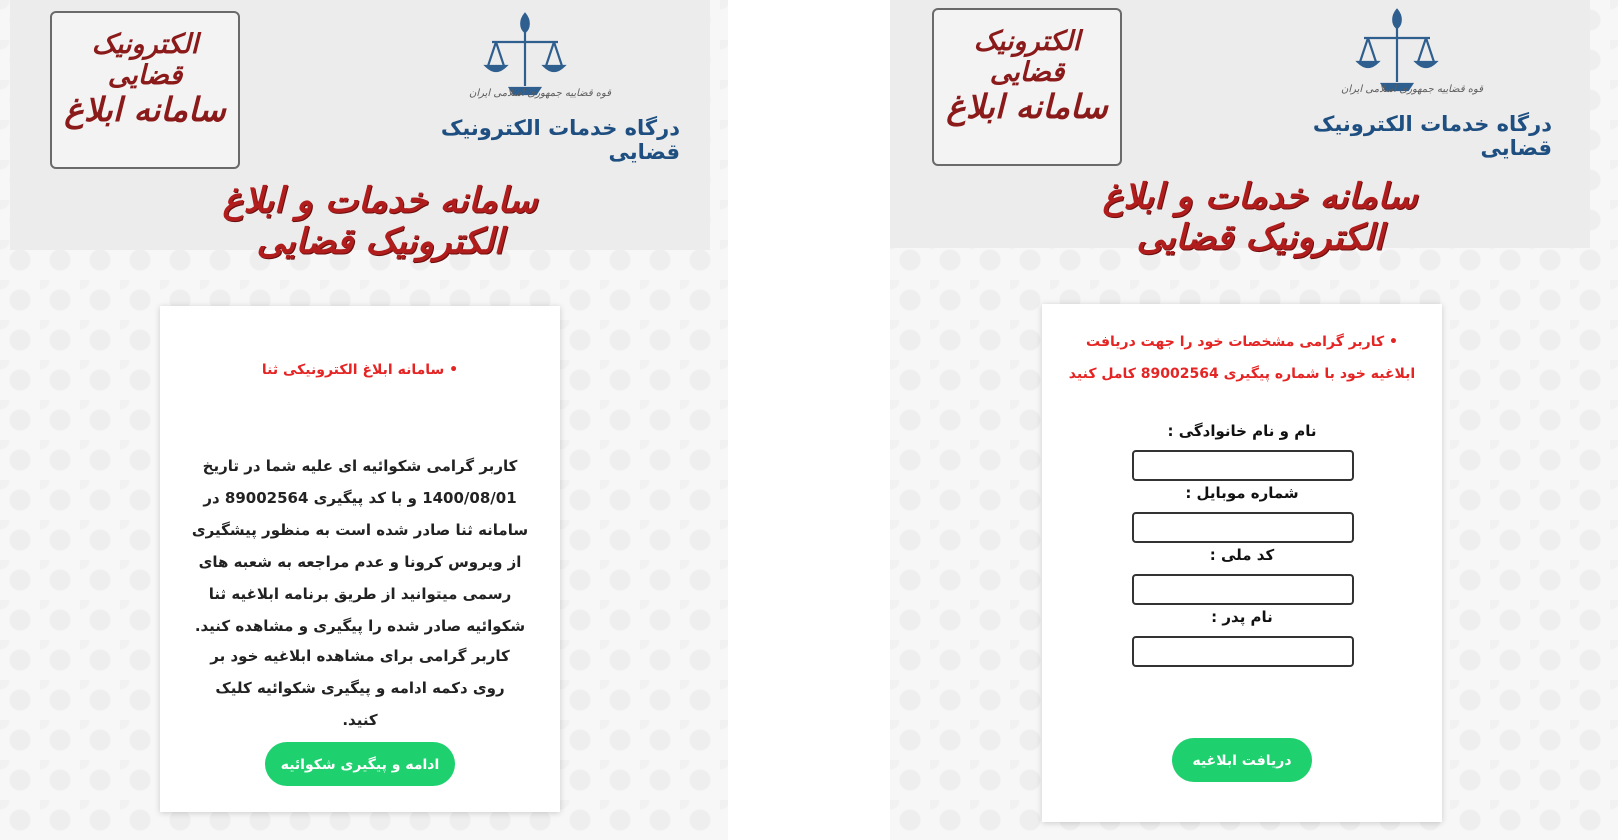 The width and height of the screenshot is (1618, 840). What do you see at coordinates (1242, 493) in the screenshot?
I see `mobile-number-label: شماره موبایل :` at bounding box center [1242, 493].